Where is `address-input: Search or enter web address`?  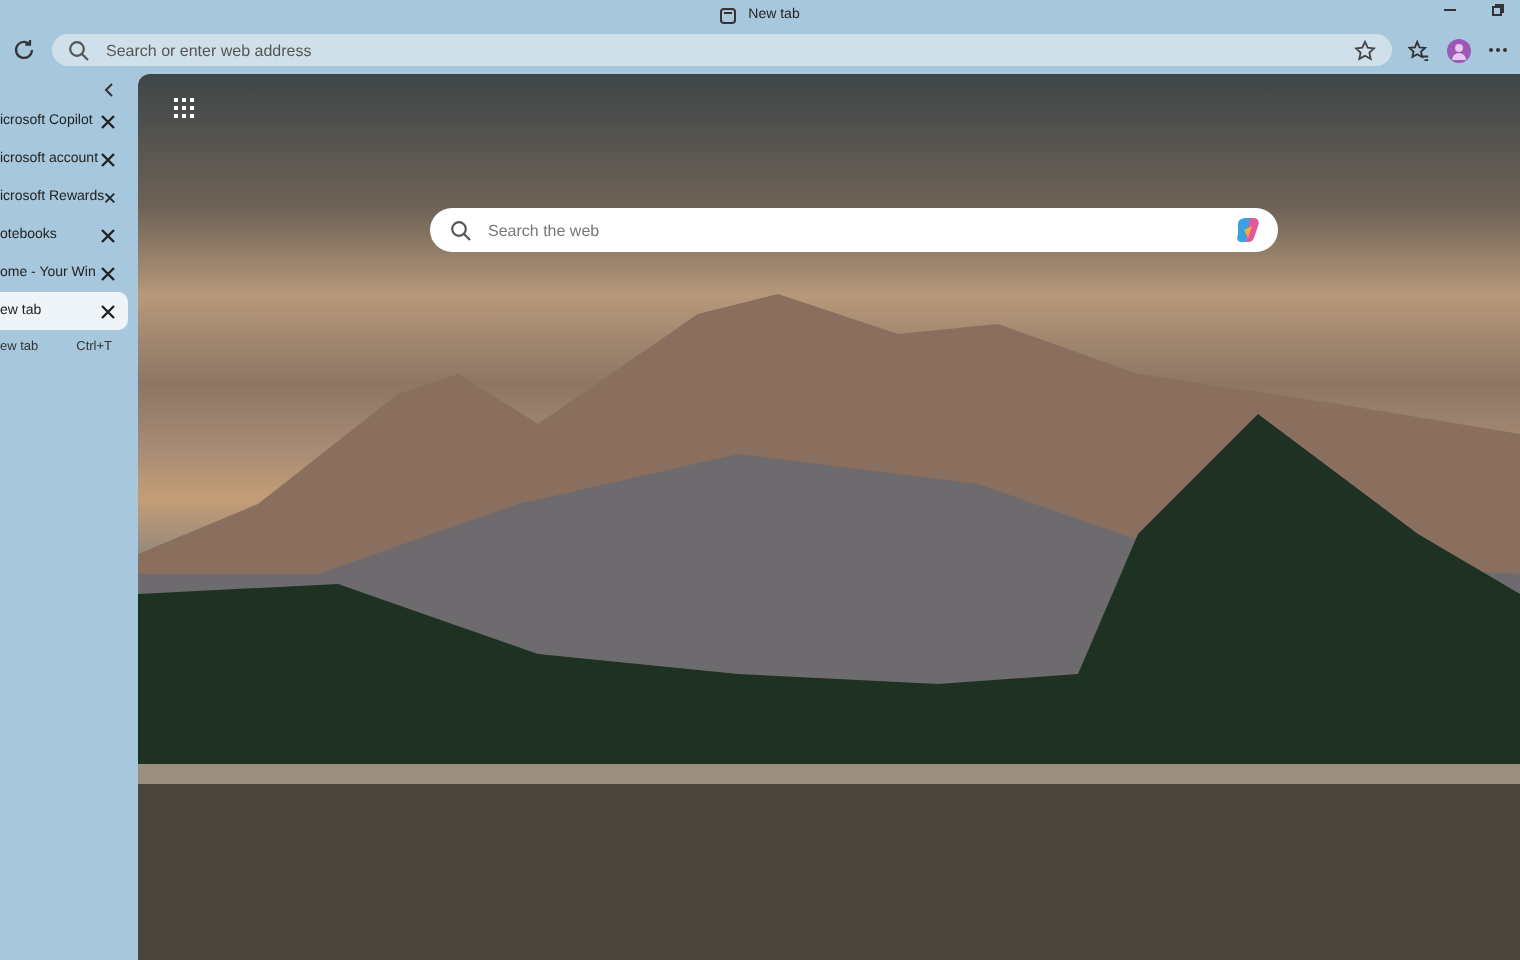
address-input: Search or enter web address is located at coordinates (722, 50).